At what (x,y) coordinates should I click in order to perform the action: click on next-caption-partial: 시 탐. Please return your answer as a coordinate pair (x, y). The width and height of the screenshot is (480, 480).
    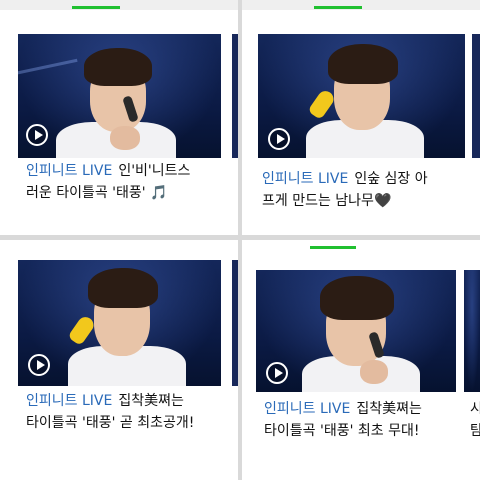
    Looking at the image, I should click on (475, 420).